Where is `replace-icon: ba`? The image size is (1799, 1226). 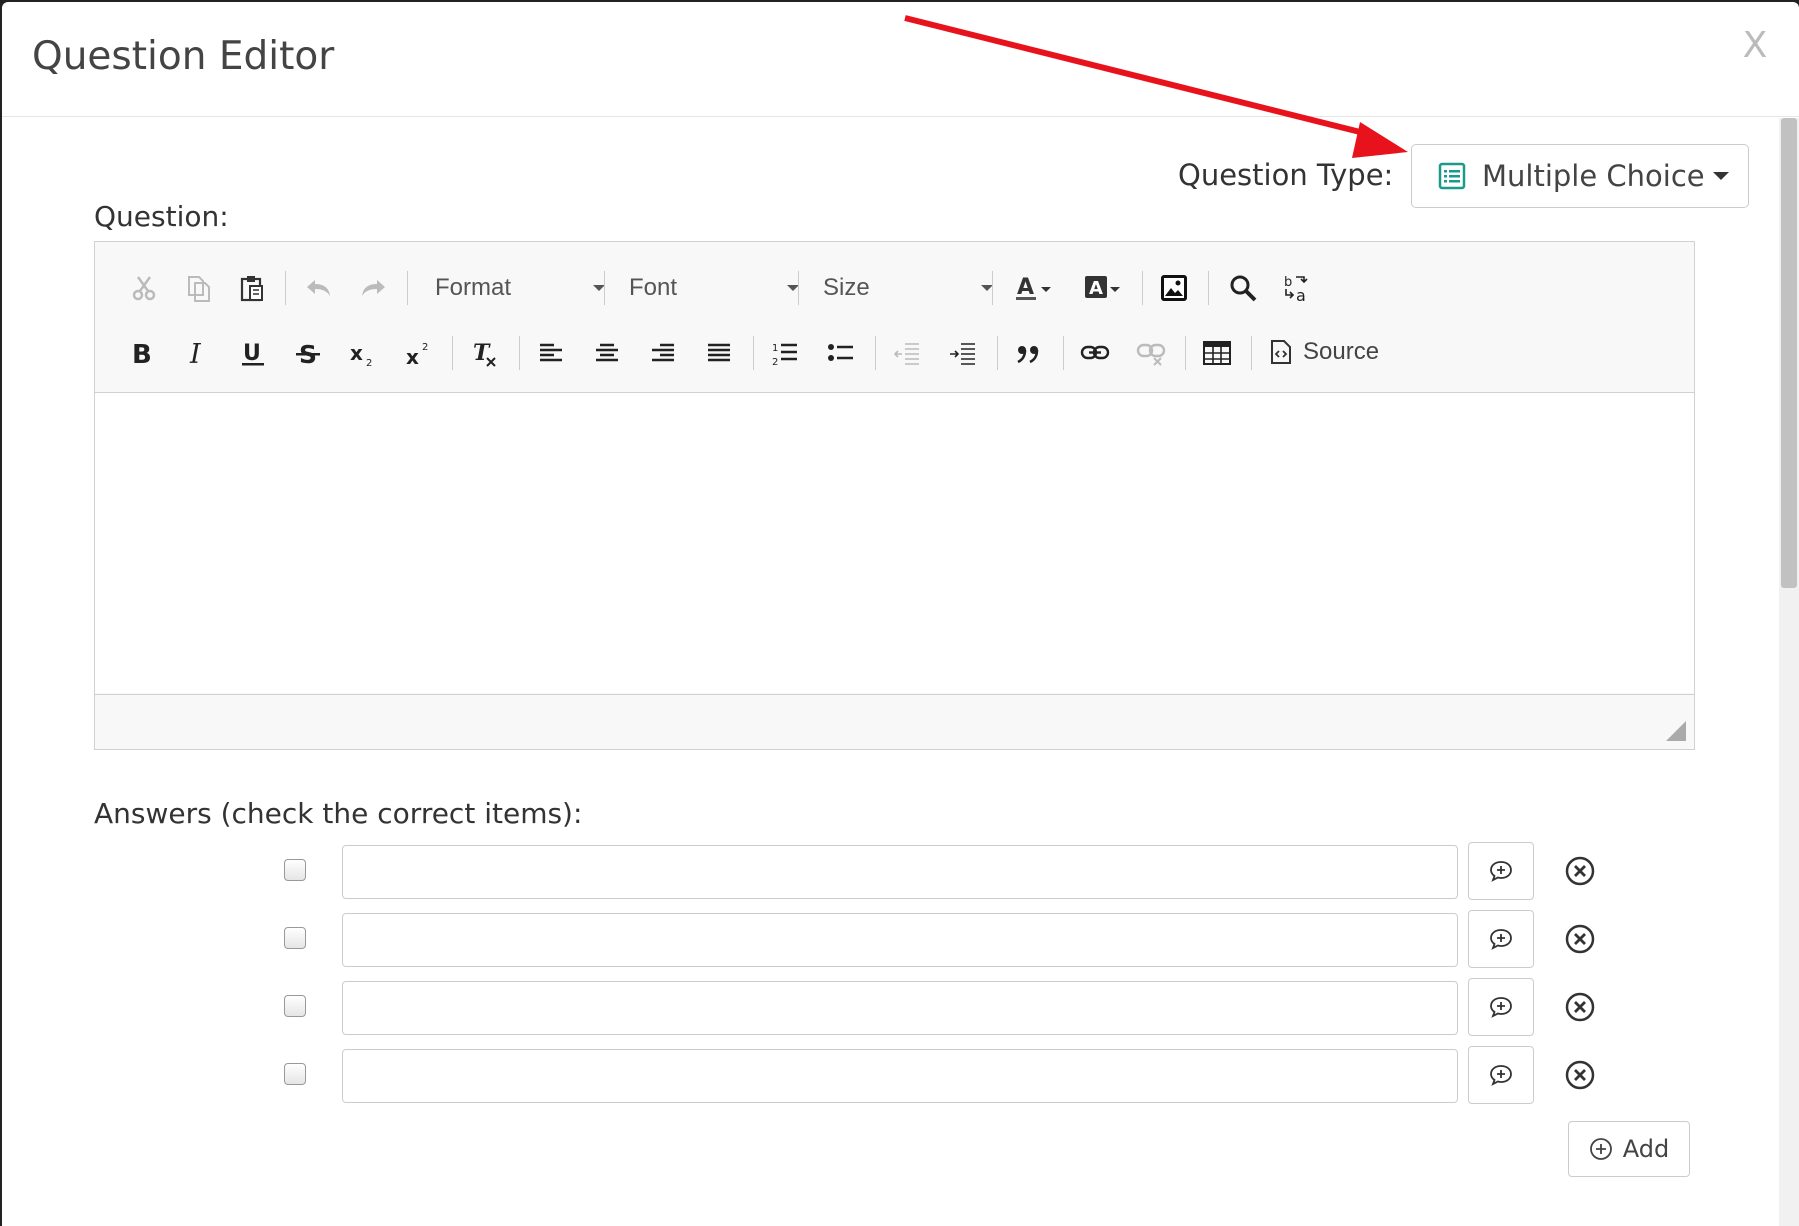
replace-icon: ba is located at coordinates (1297, 288).